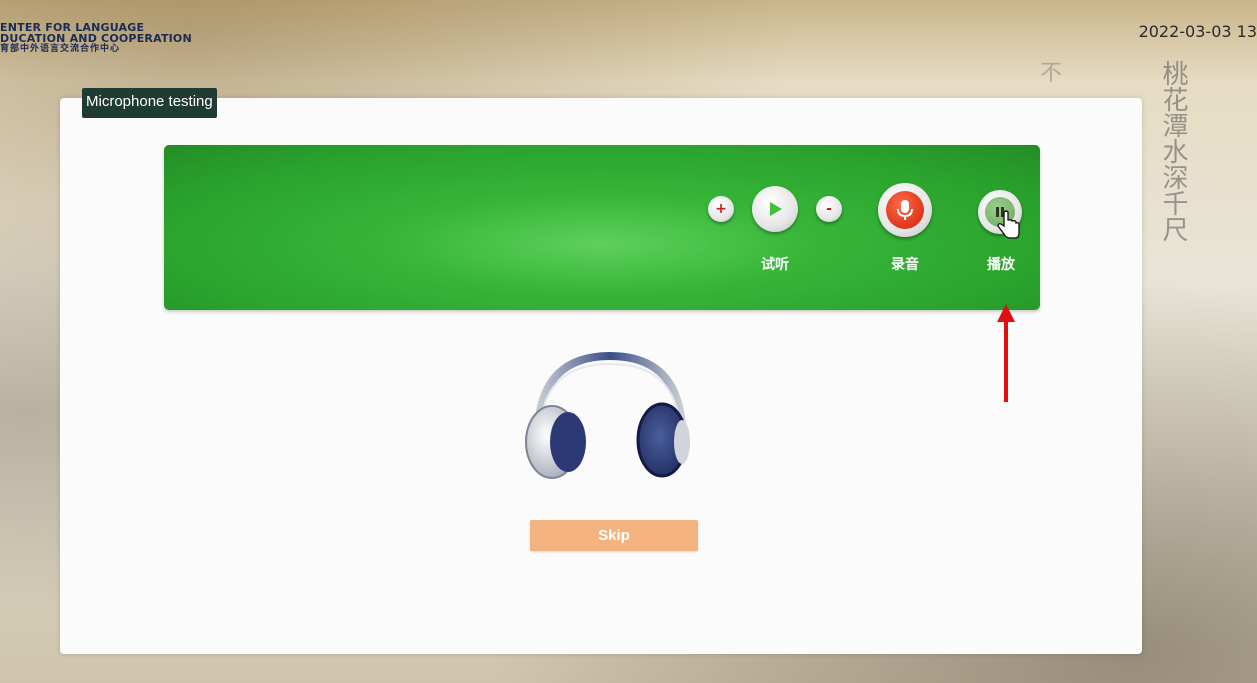  I want to click on headphones-icon, so click(607, 415).